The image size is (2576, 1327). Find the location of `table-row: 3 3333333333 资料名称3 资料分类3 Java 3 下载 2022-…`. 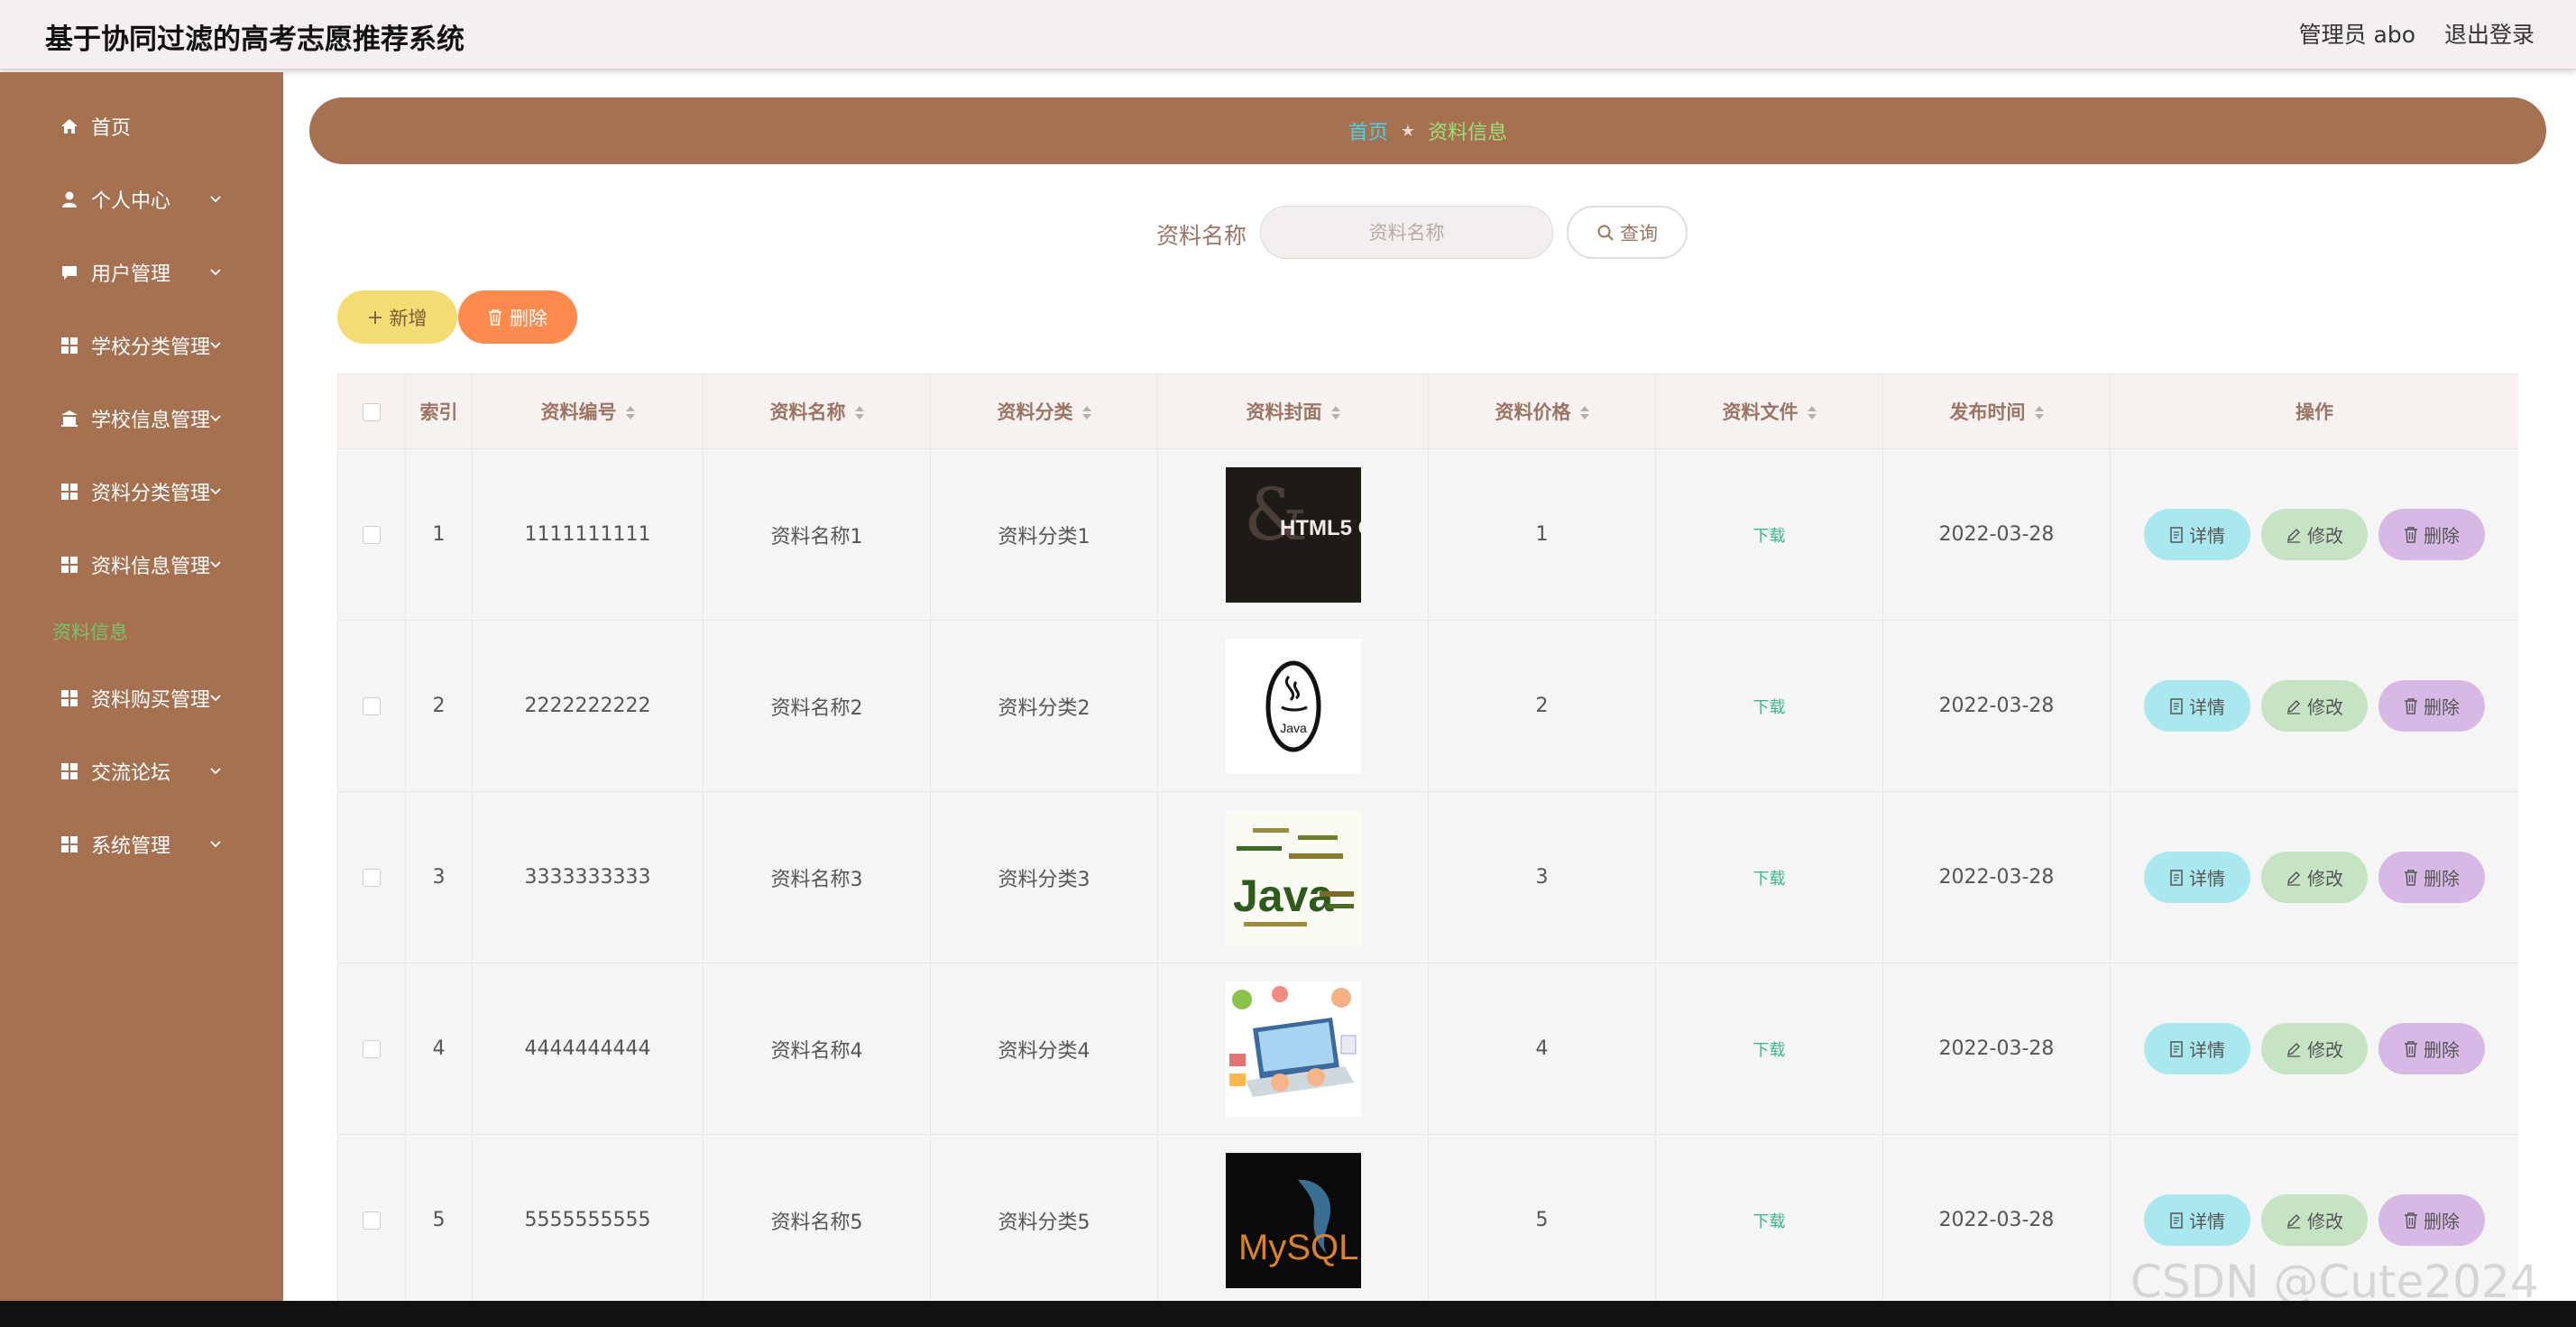

table-row: 3 3333333333 资料名称3 资料分类3 Java 3 下载 2022-… is located at coordinates (1428, 877).